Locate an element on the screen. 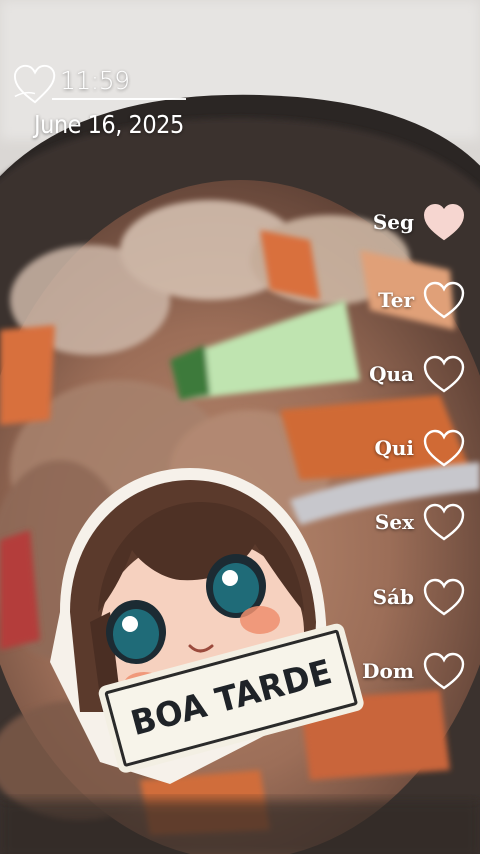 This screenshot has height=854, width=480. clock-widget: 11:59 June 16, 2025 is located at coordinates (100, 102).